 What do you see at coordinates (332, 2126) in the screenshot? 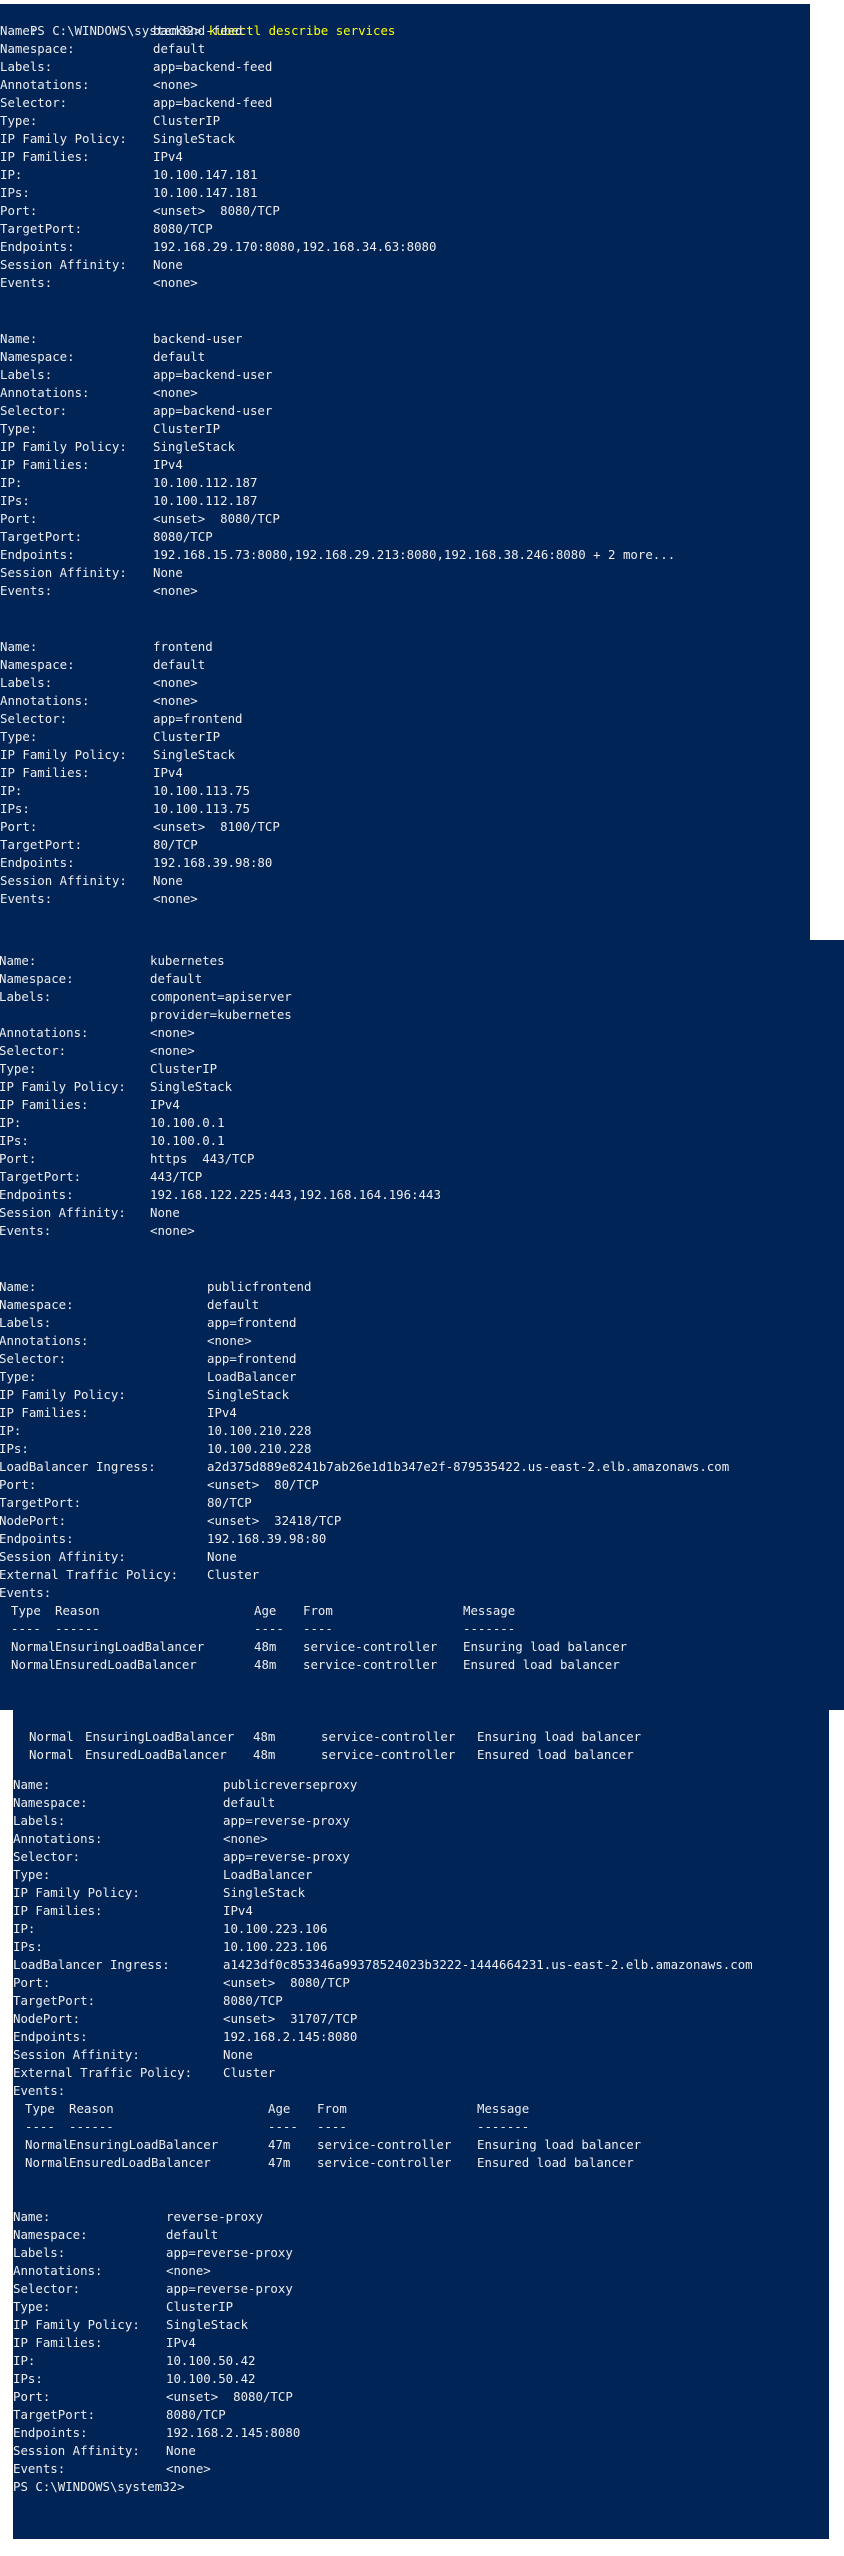
I see `event-from: ----` at bounding box center [332, 2126].